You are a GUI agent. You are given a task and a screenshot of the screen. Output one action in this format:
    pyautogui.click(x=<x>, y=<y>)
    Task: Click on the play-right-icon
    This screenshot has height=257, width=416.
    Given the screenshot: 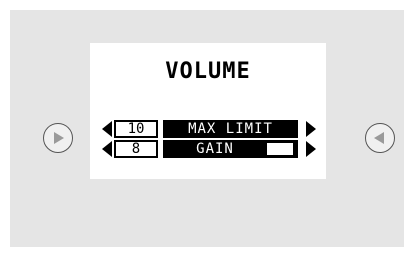 What is the action you would take?
    pyautogui.click(x=59, y=138)
    